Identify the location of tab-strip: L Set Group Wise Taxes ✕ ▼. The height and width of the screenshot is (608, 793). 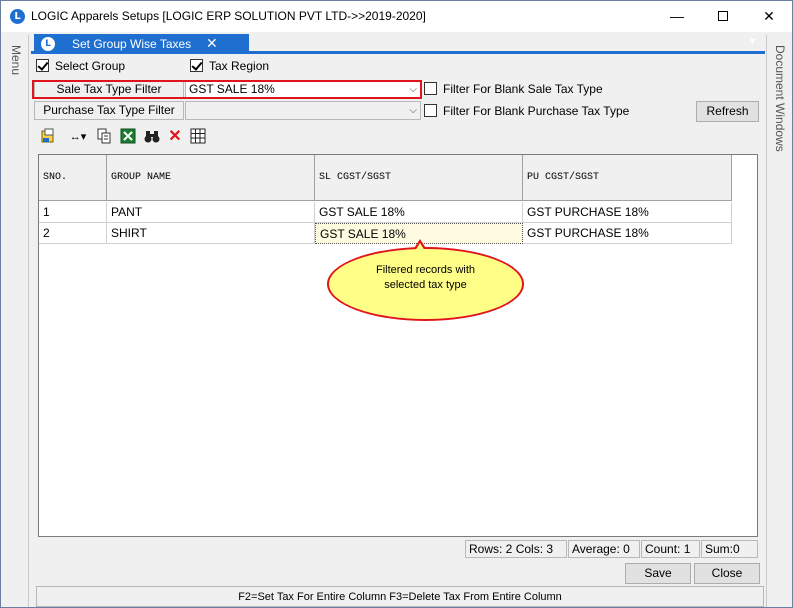
(398, 44).